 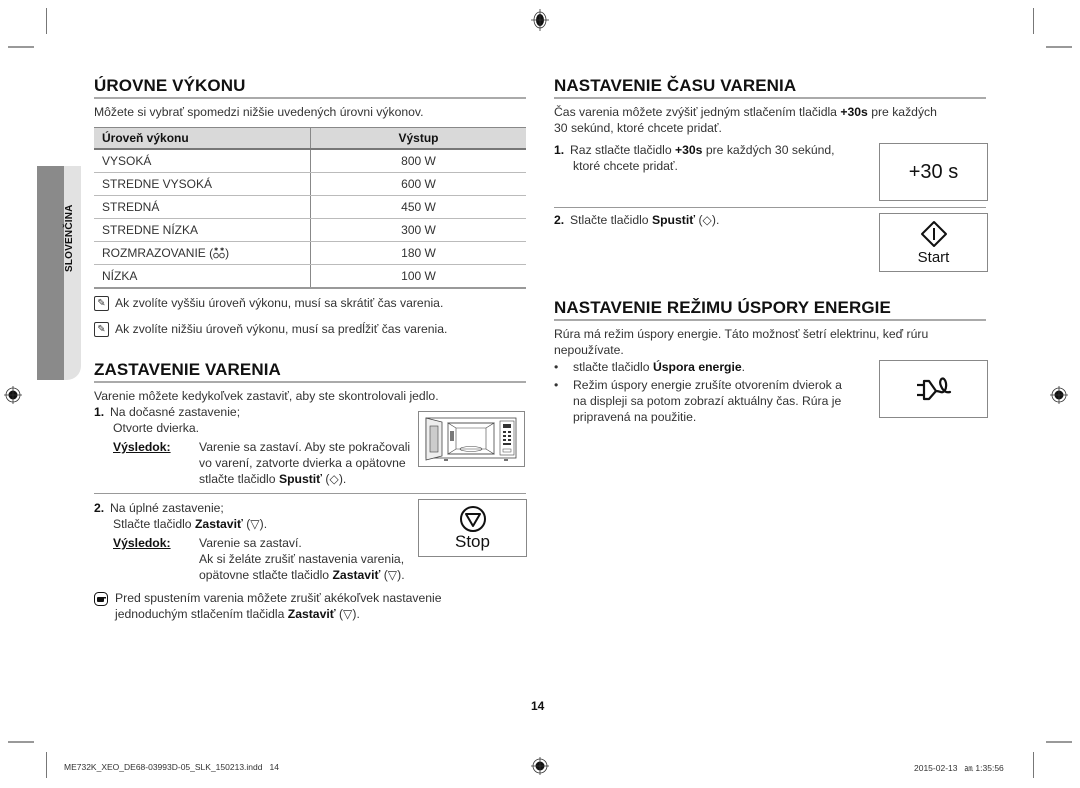 I want to click on output-cell: 300 W, so click(x=418, y=230).